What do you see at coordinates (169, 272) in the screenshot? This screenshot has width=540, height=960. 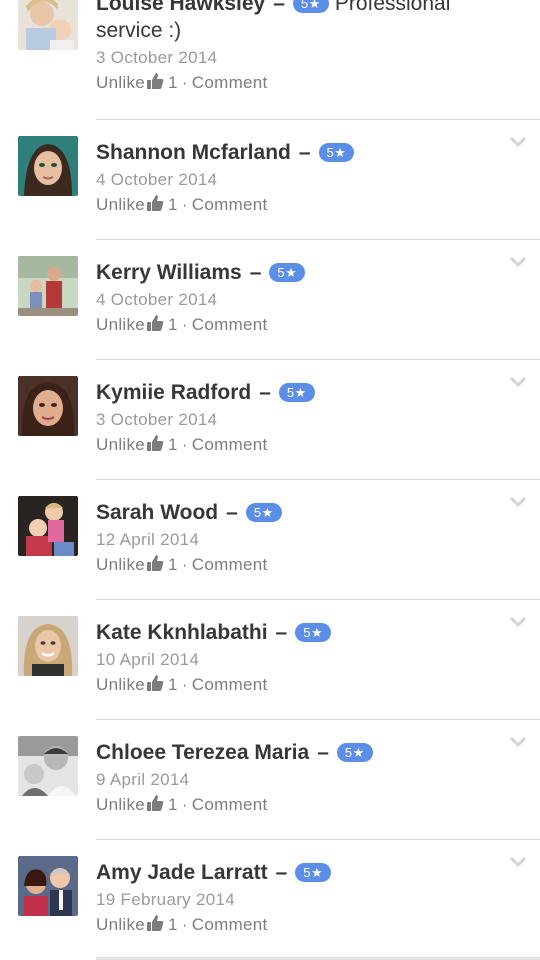 I see `reviewer-name: Kerry Williams` at bounding box center [169, 272].